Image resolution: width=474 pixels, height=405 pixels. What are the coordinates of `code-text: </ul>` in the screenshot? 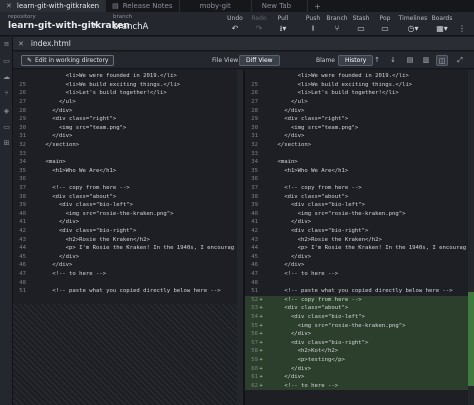 It's located at (286, 102).